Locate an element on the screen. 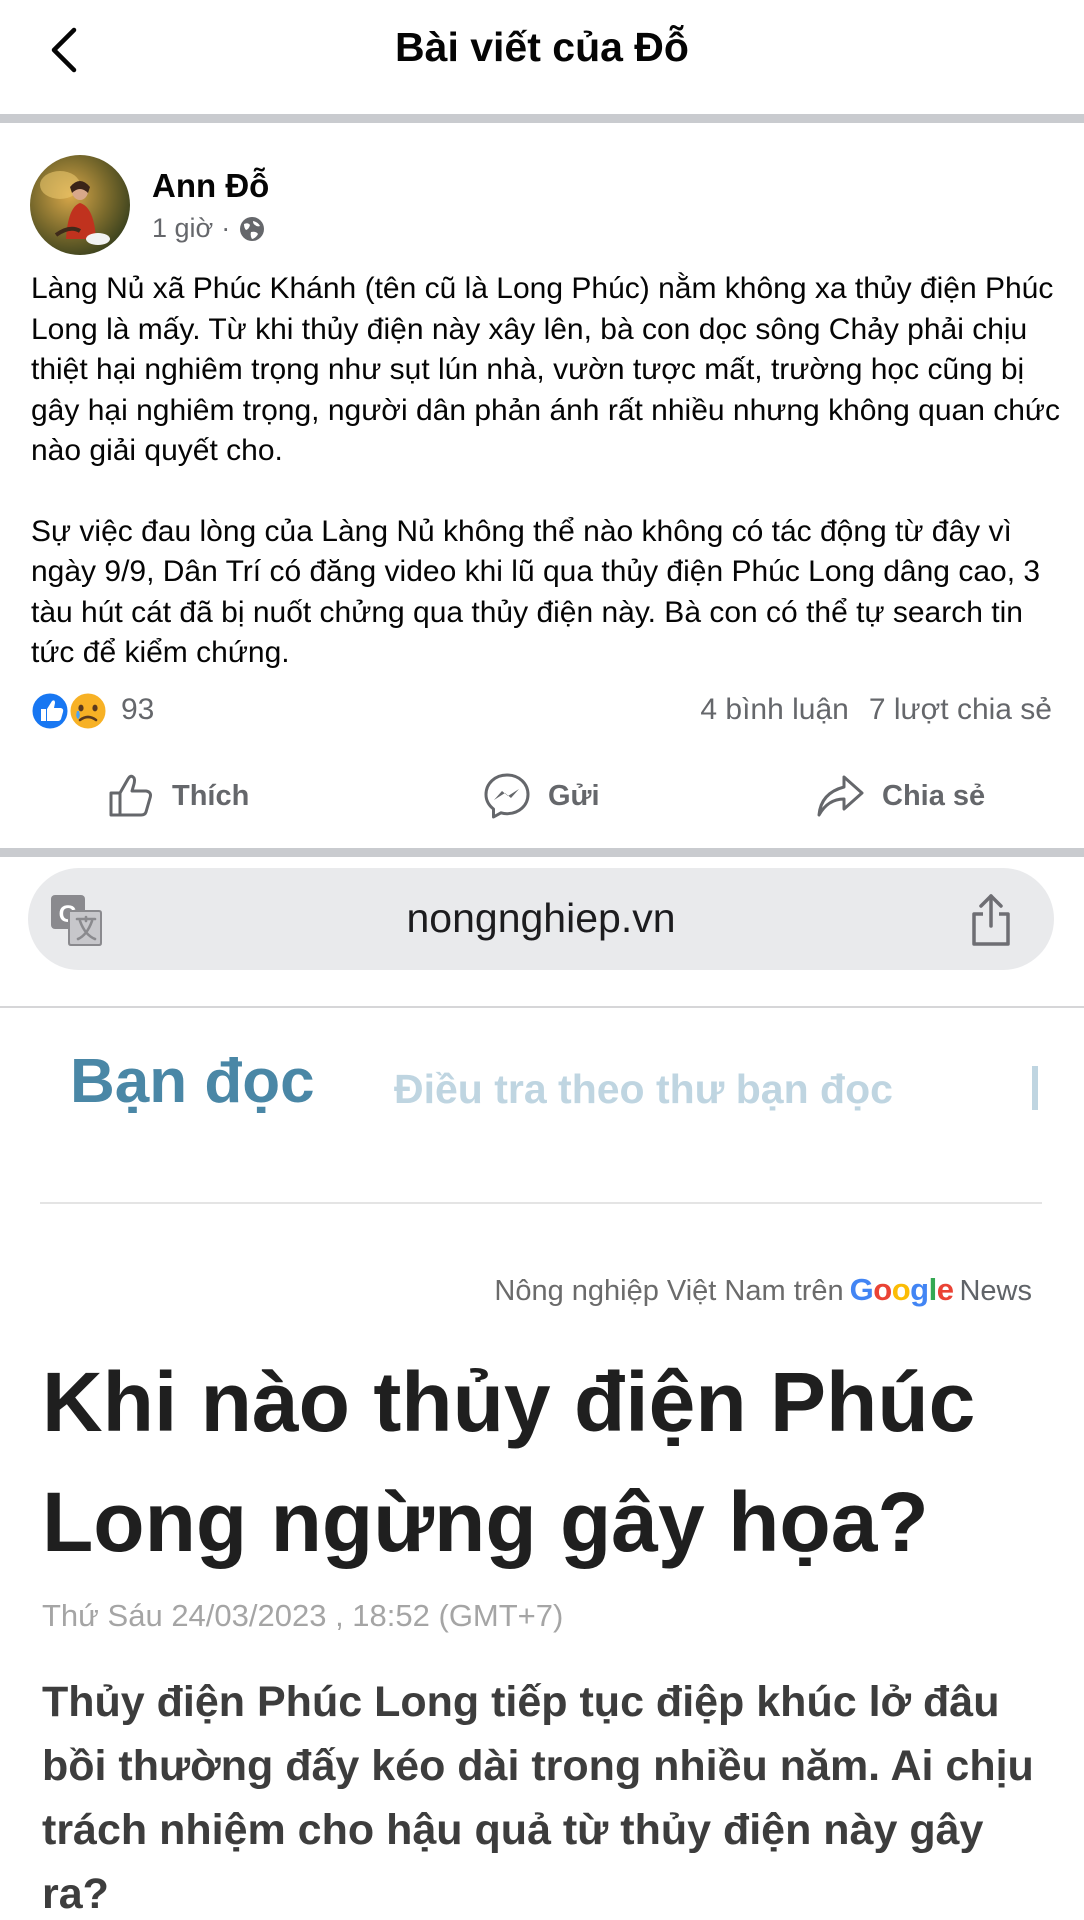 The height and width of the screenshot is (1920, 1084). post-divider is located at coordinates (542, 852).